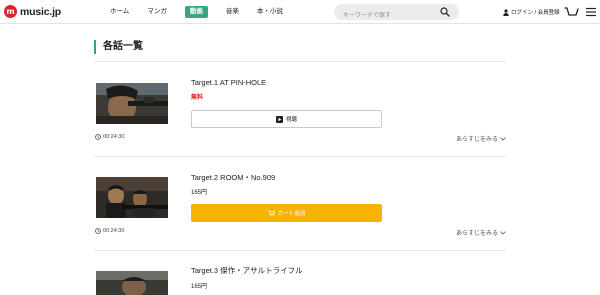 The width and height of the screenshot is (600, 295). Describe the element at coordinates (291, 120) in the screenshot. I see `watch-button-label: 視聴` at that location.